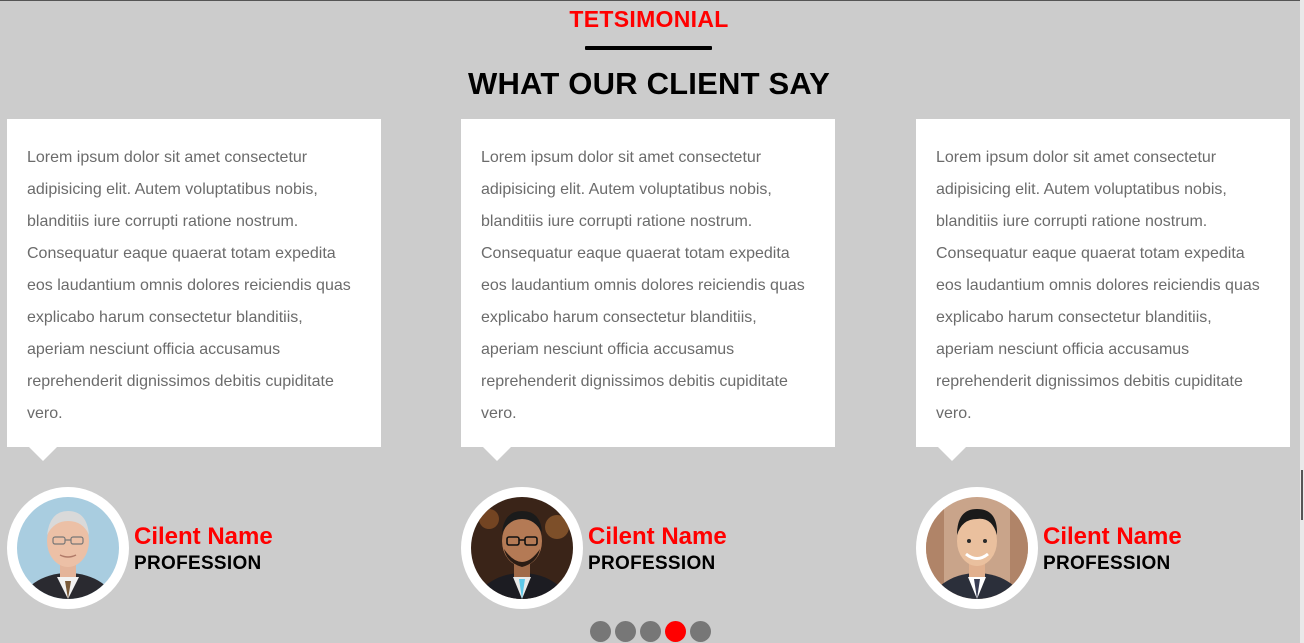 The height and width of the screenshot is (643, 1304). I want to click on section-eyebrow: TETSIMONIAL, so click(649, 19).